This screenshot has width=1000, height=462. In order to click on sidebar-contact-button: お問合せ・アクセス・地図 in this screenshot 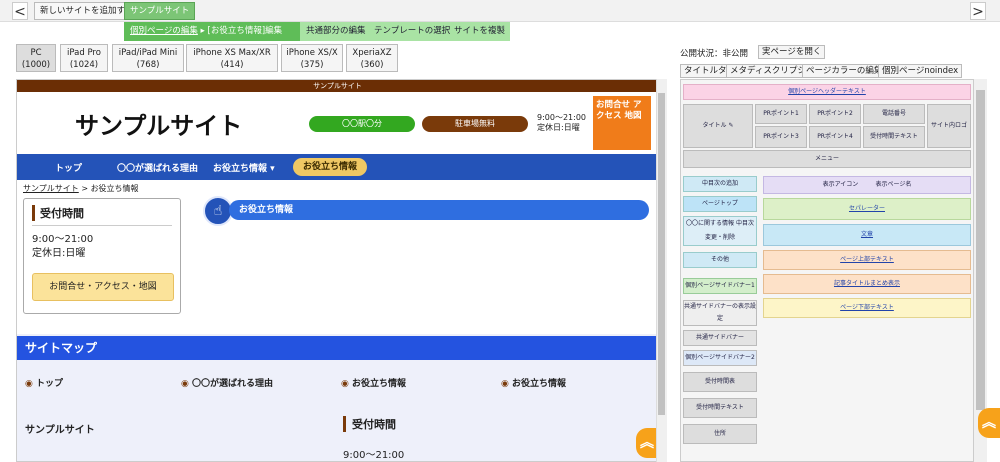, I will do `click(103, 287)`.